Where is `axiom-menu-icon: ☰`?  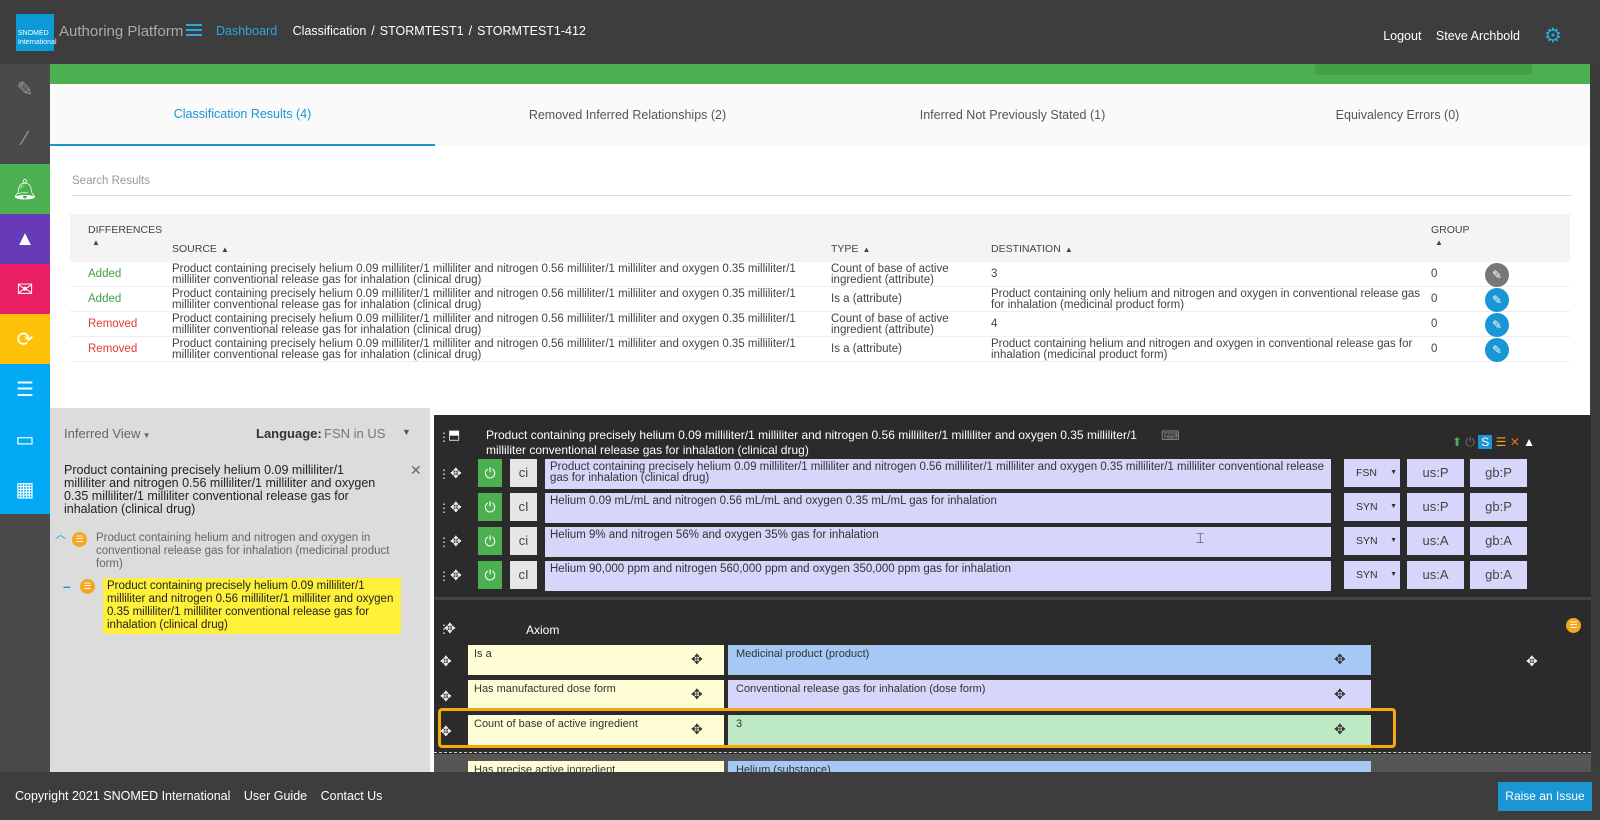
axiom-menu-icon: ☰ is located at coordinates (1573, 625).